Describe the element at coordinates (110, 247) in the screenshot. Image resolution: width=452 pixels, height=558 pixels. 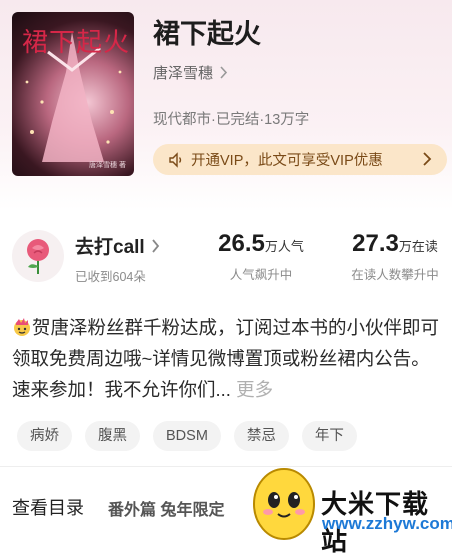
I see `call-label: 去打call` at that location.